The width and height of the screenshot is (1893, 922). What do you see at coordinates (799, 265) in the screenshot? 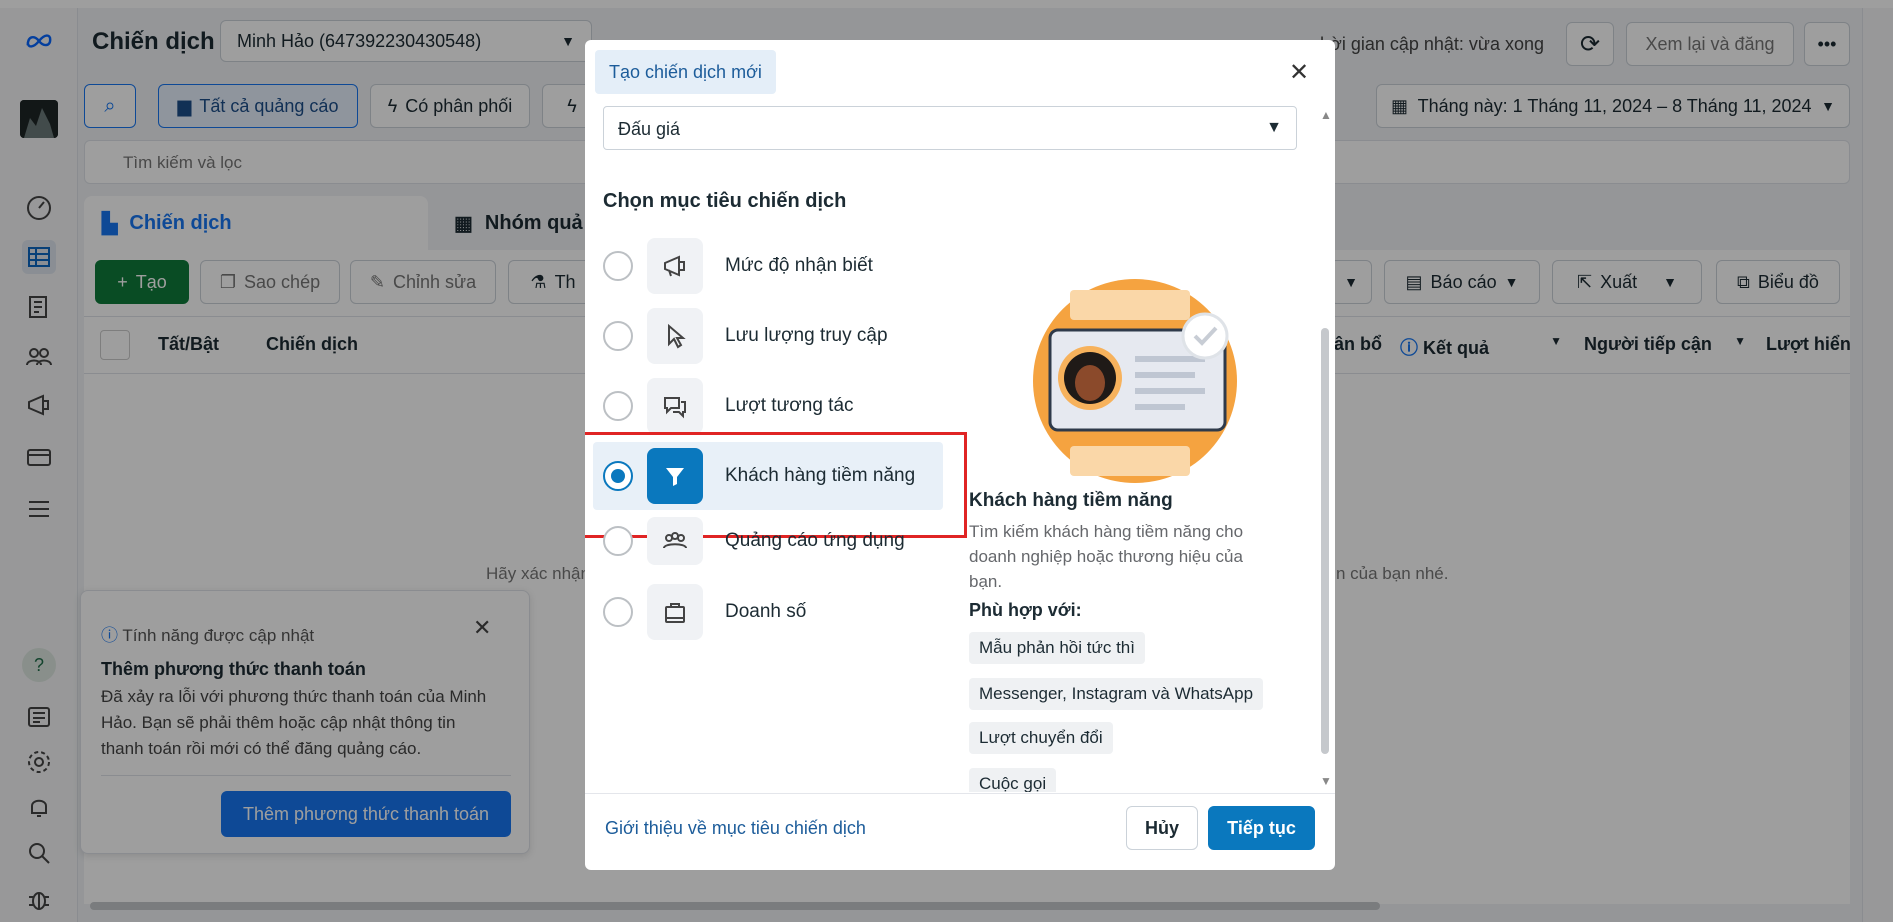
I see `objective-label: Mức độ nhận biết` at bounding box center [799, 265].